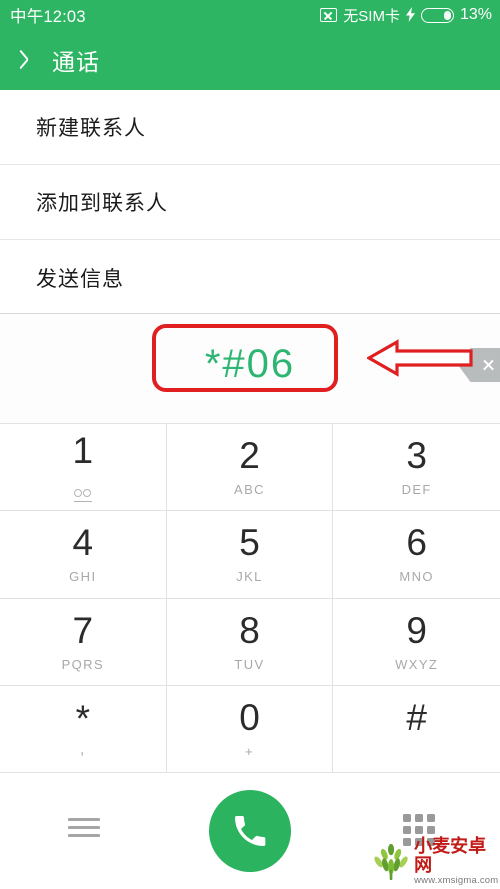 This screenshot has height=889, width=500. I want to click on dialed-number-text: *#06, so click(250, 364).